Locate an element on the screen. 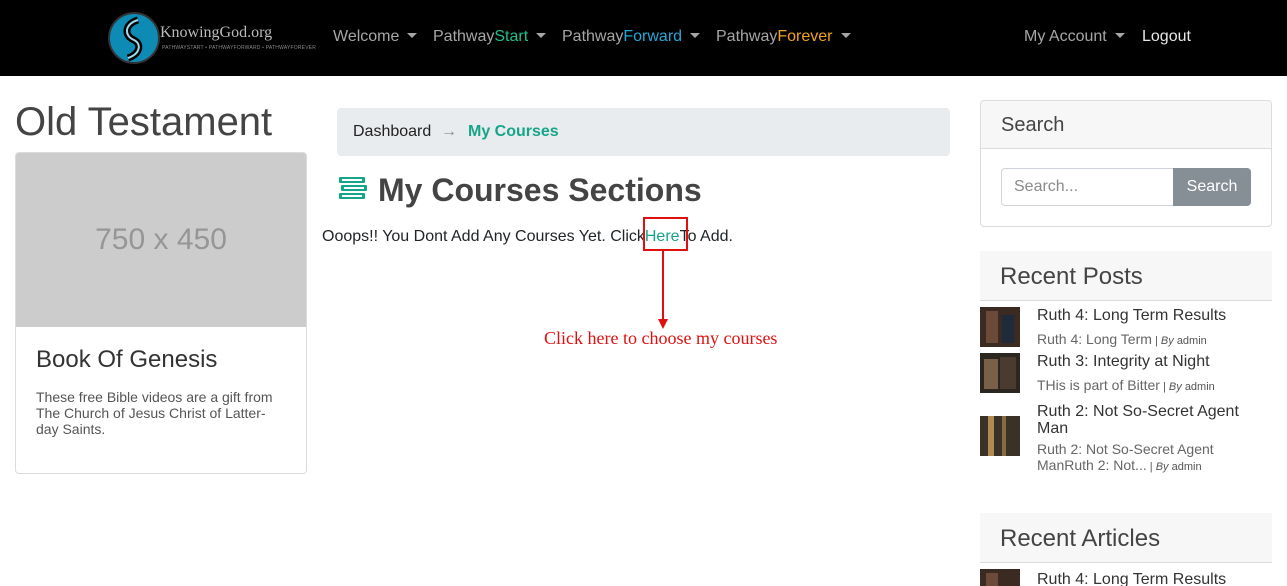 The height and width of the screenshot is (586, 1287). nav-welcome-label: Welcome is located at coordinates (366, 36).